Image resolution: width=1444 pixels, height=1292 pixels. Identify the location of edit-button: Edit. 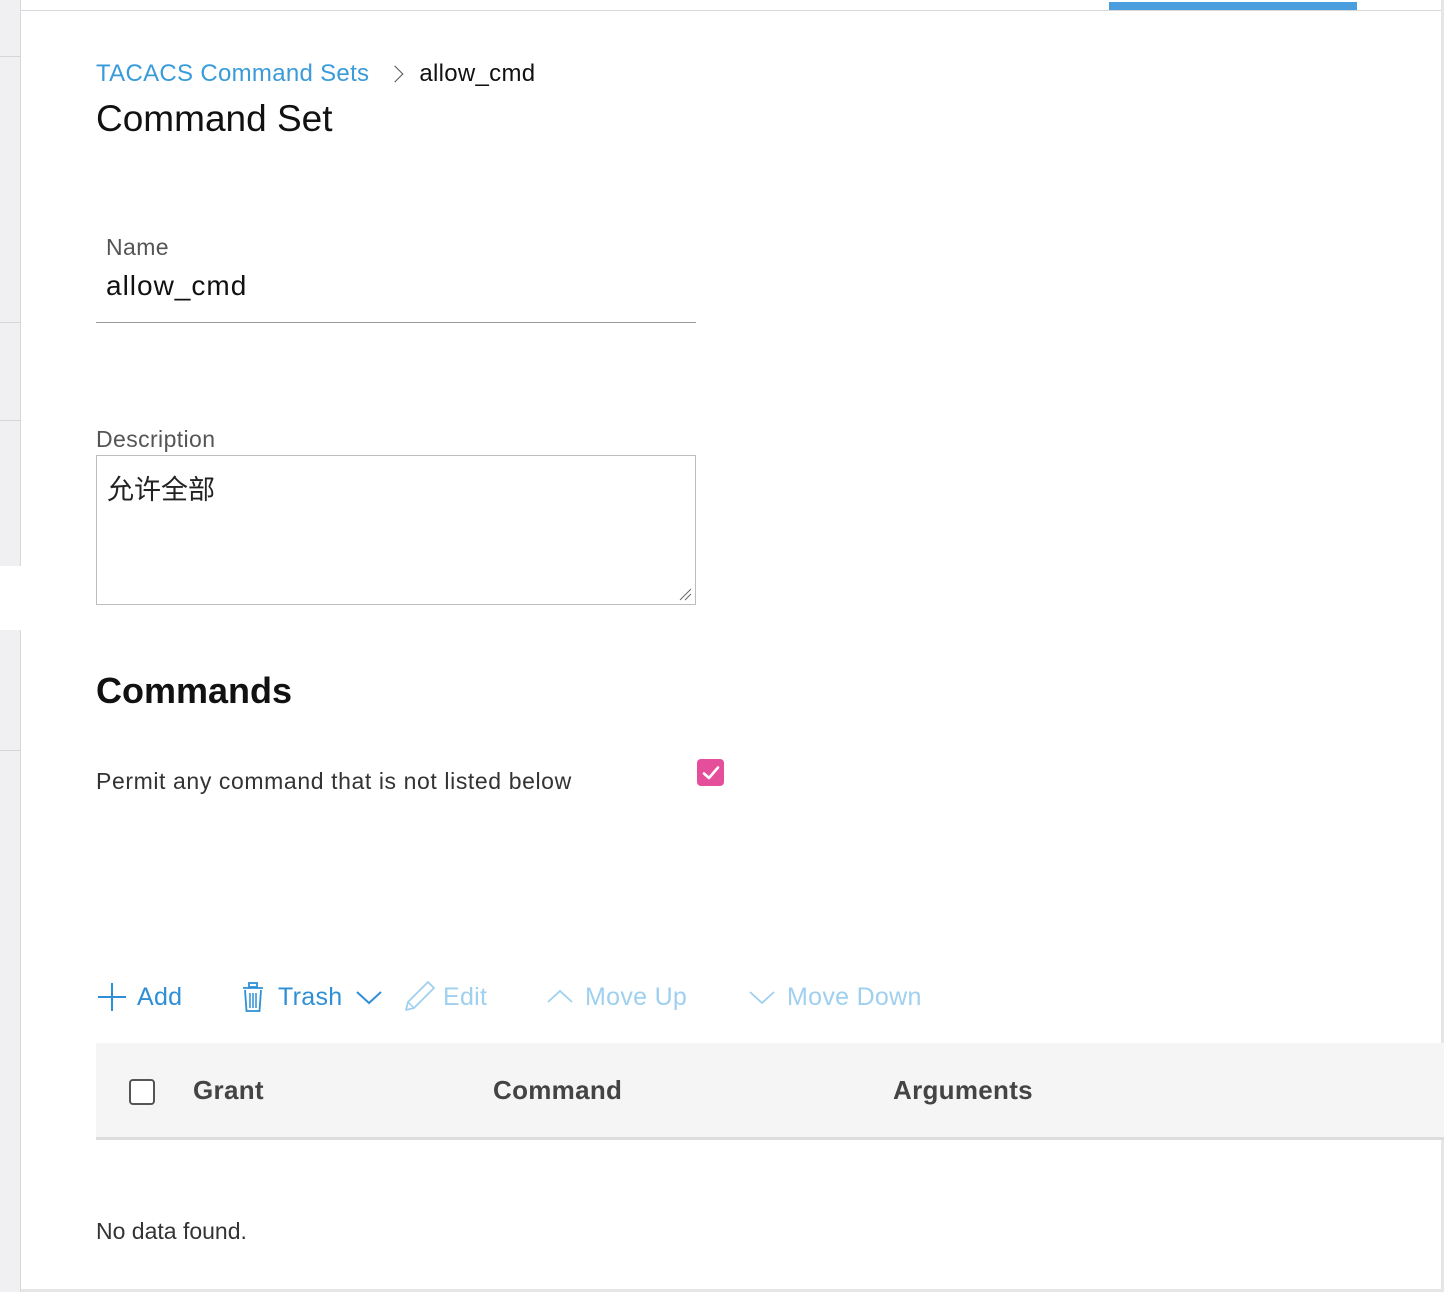
(444, 997).